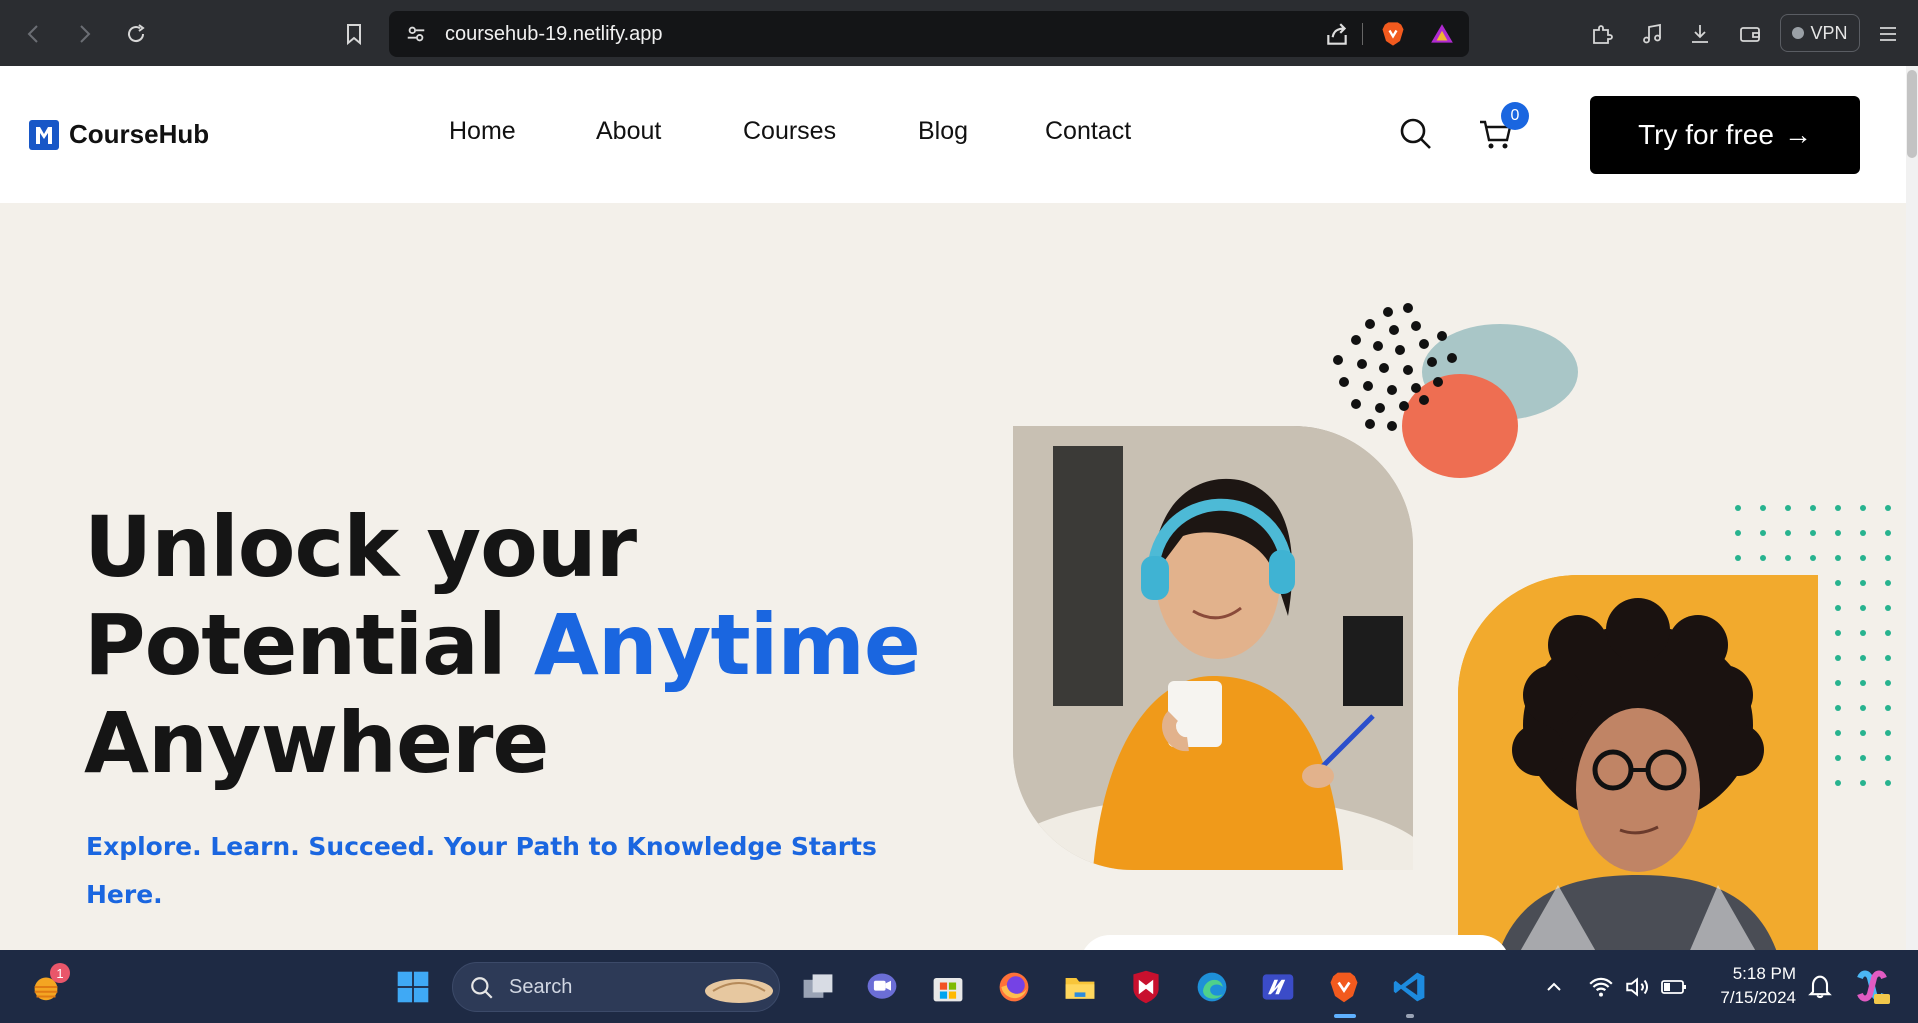 This screenshot has height=1023, width=1918. I want to click on firefox-button, so click(1014, 987).